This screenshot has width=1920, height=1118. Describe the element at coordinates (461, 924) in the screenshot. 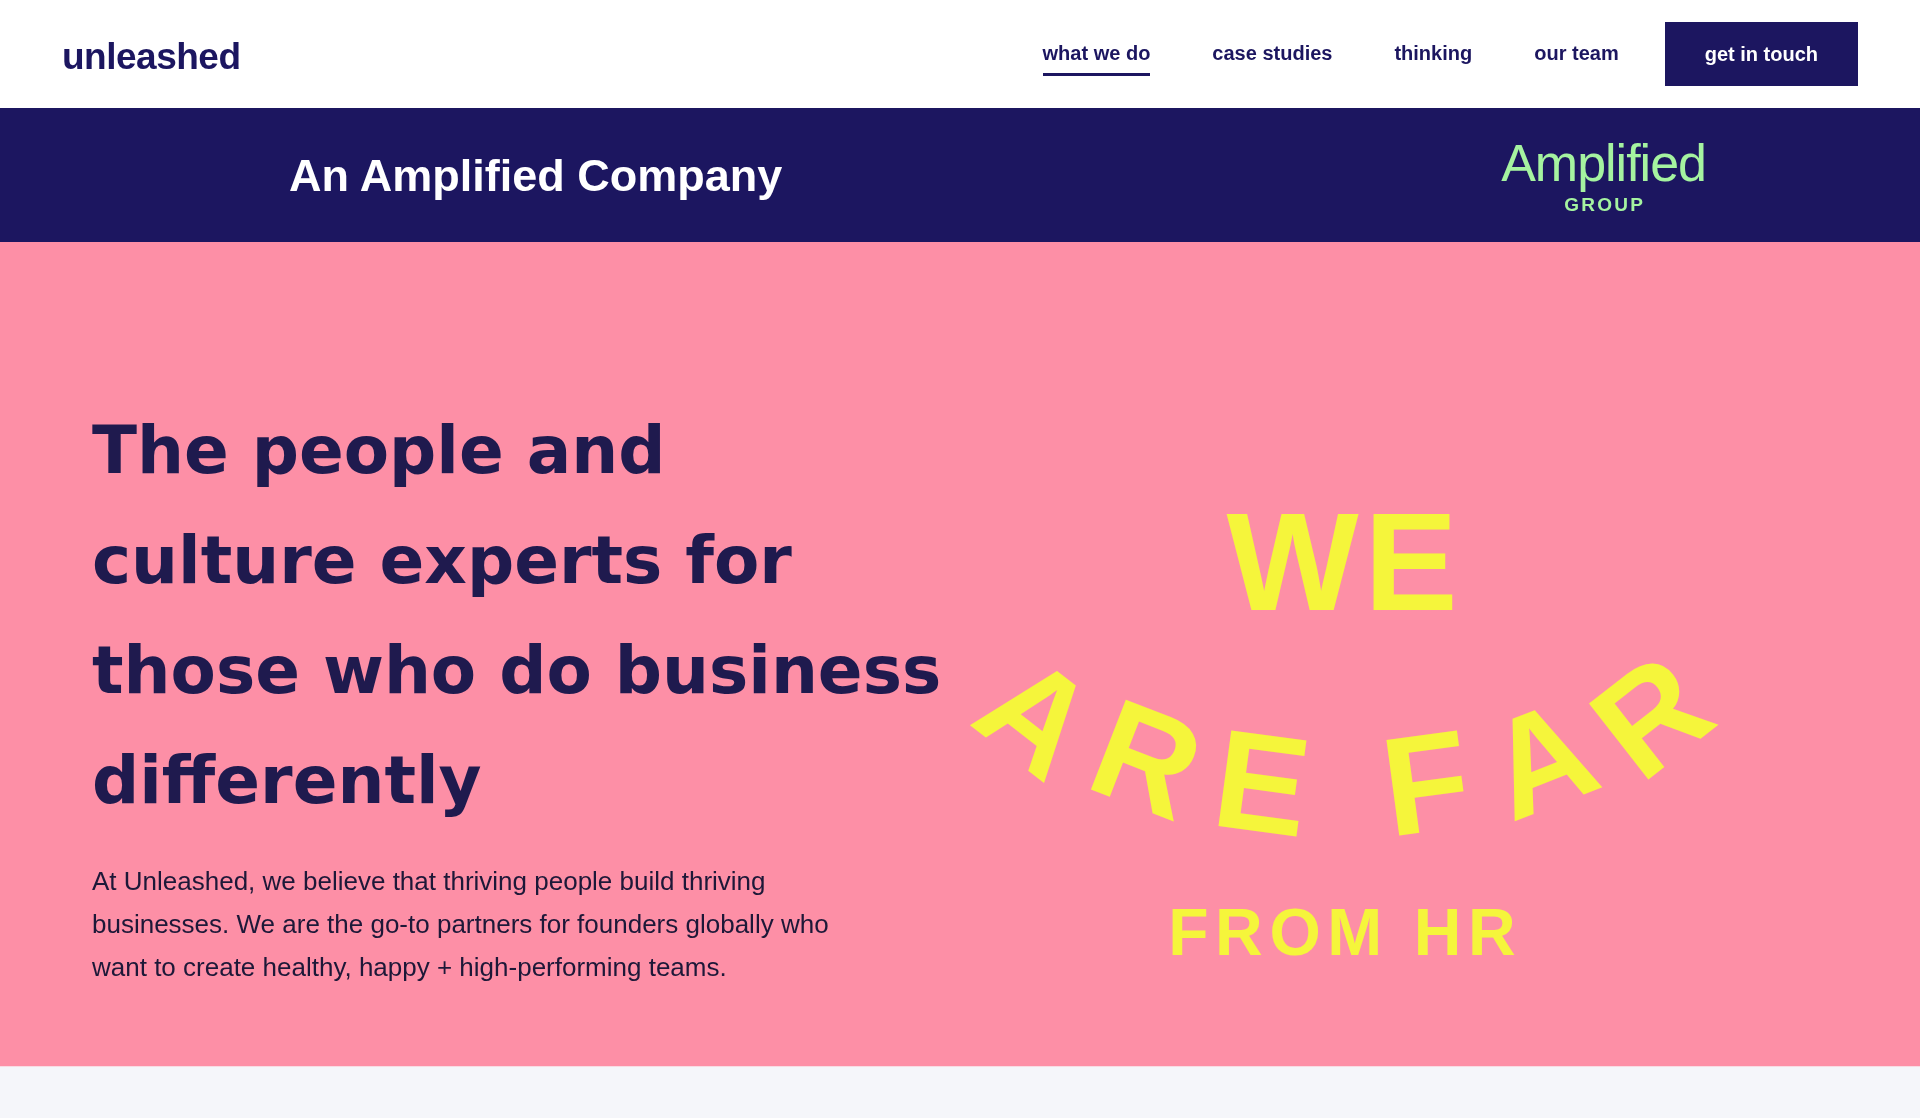

I see `hero-intro: At Unleashed, we believe that thriving people build thriving businesses. We are the go-to partners for founders globally who want to create healthy, happy + high-performing teams.` at that location.